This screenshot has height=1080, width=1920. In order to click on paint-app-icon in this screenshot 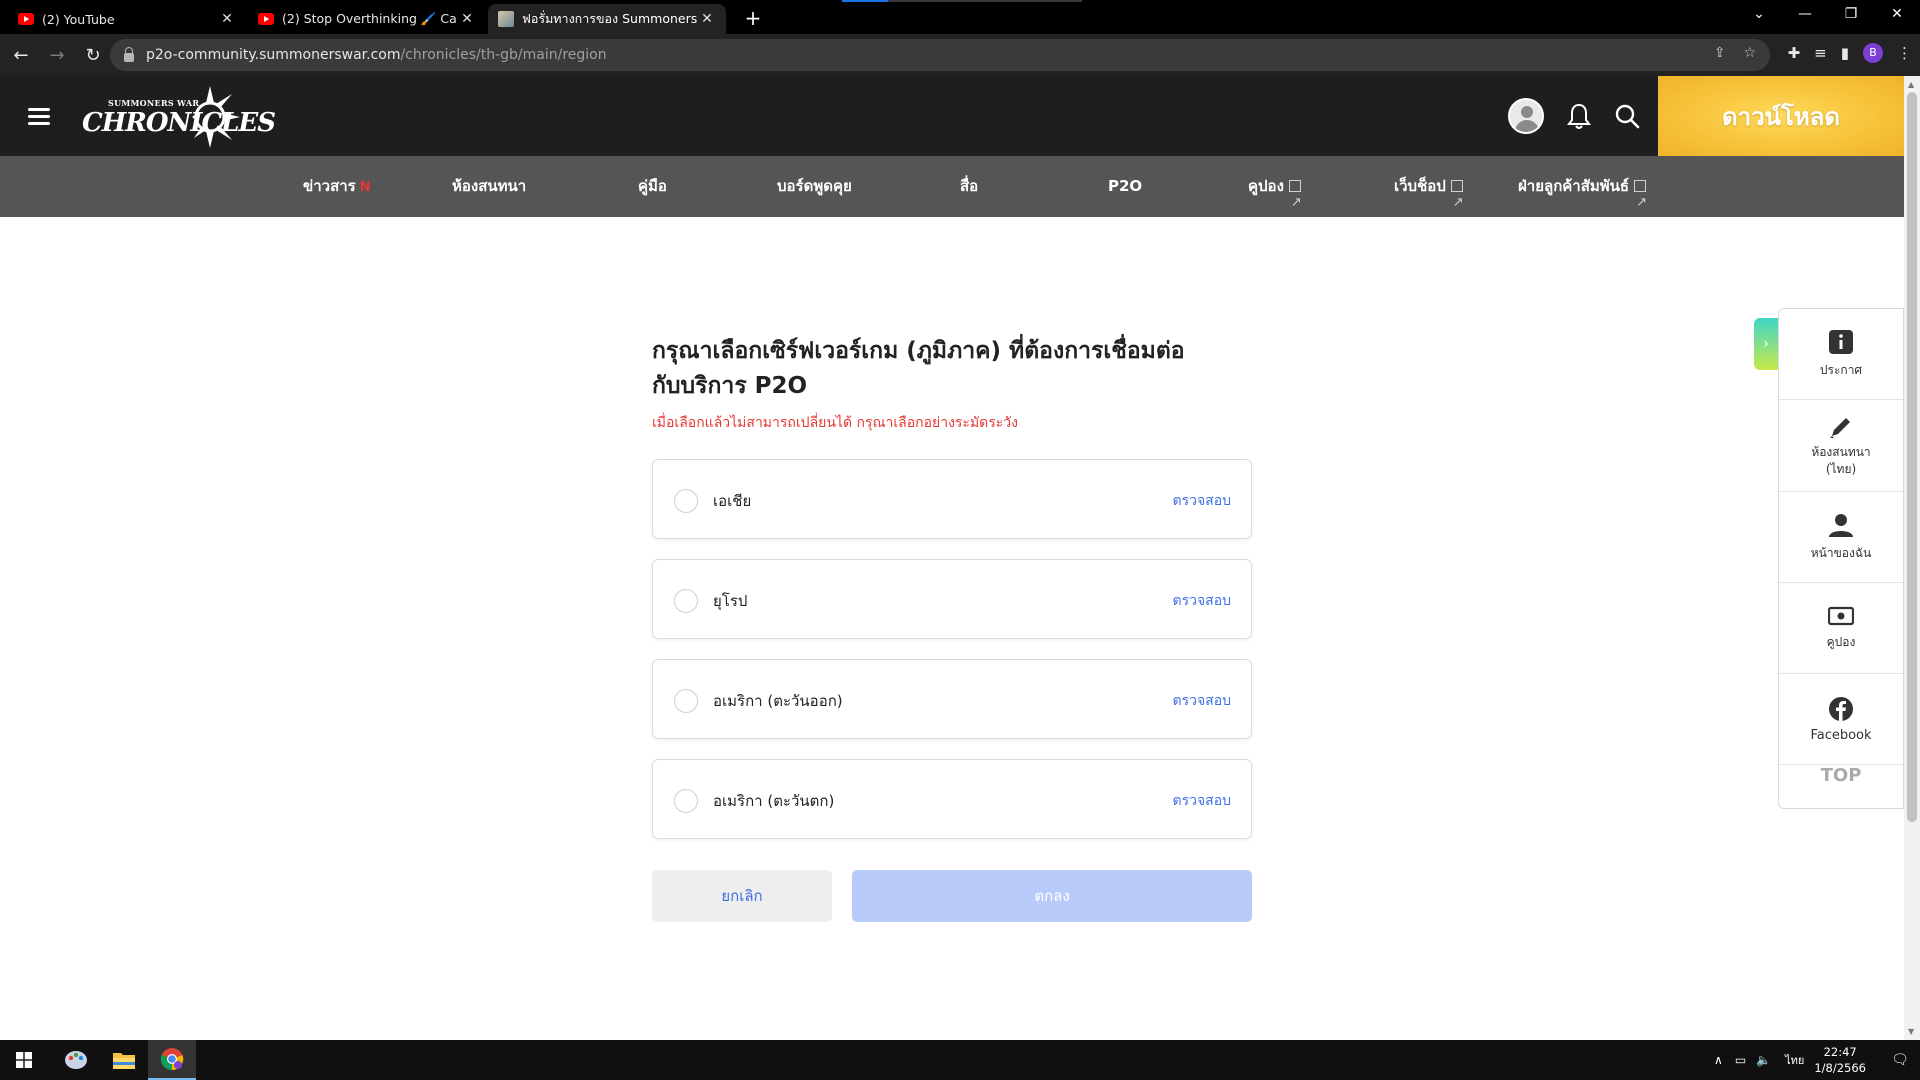, I will do `click(76, 1060)`.